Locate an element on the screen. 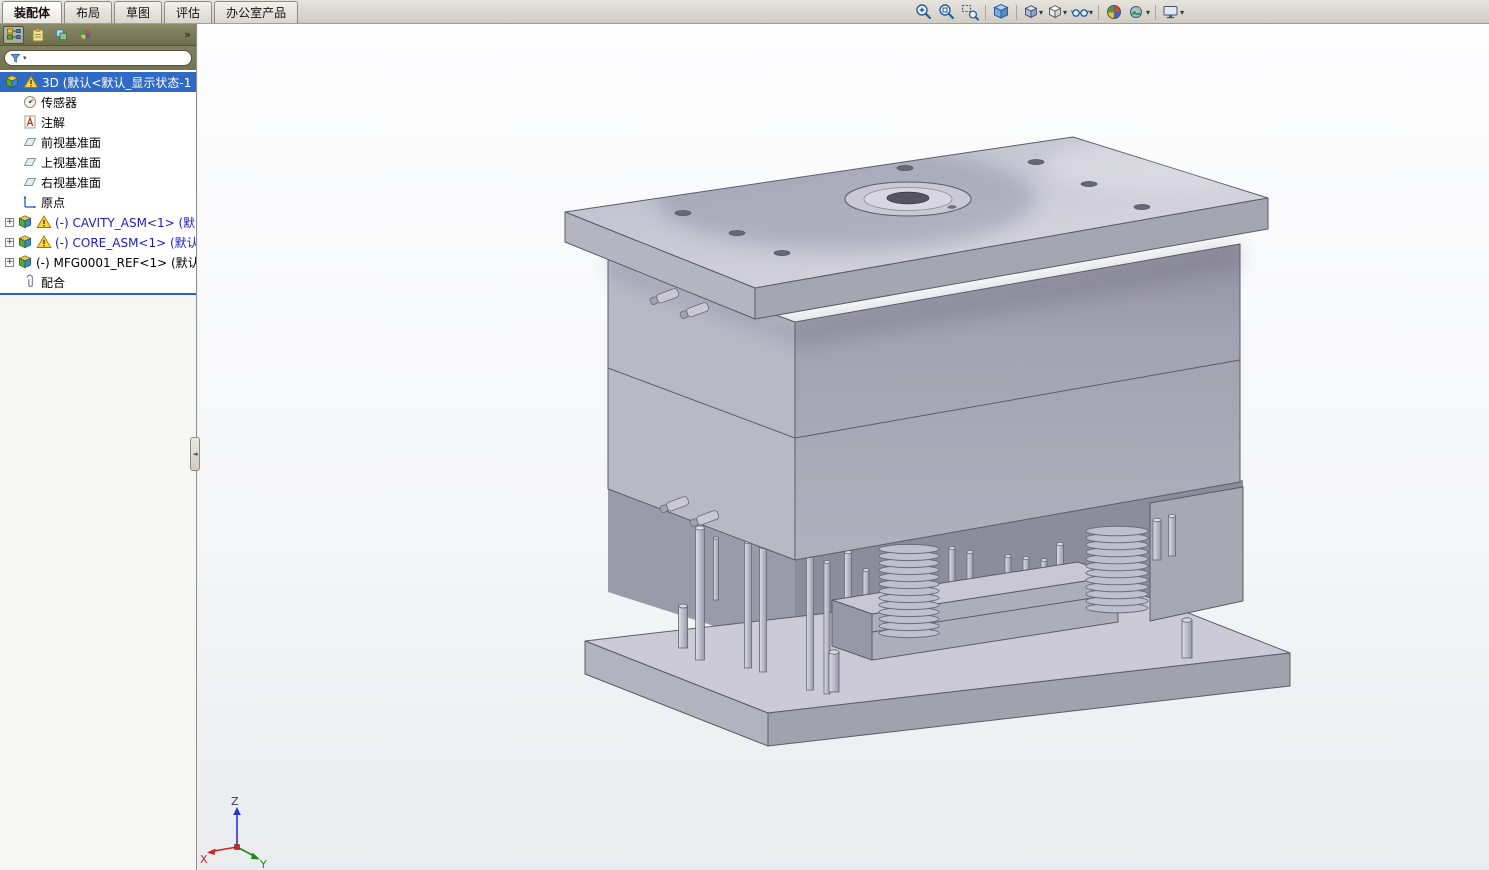 The height and width of the screenshot is (870, 1489). tree-item-label: 右视基准面 is located at coordinates (71, 182).